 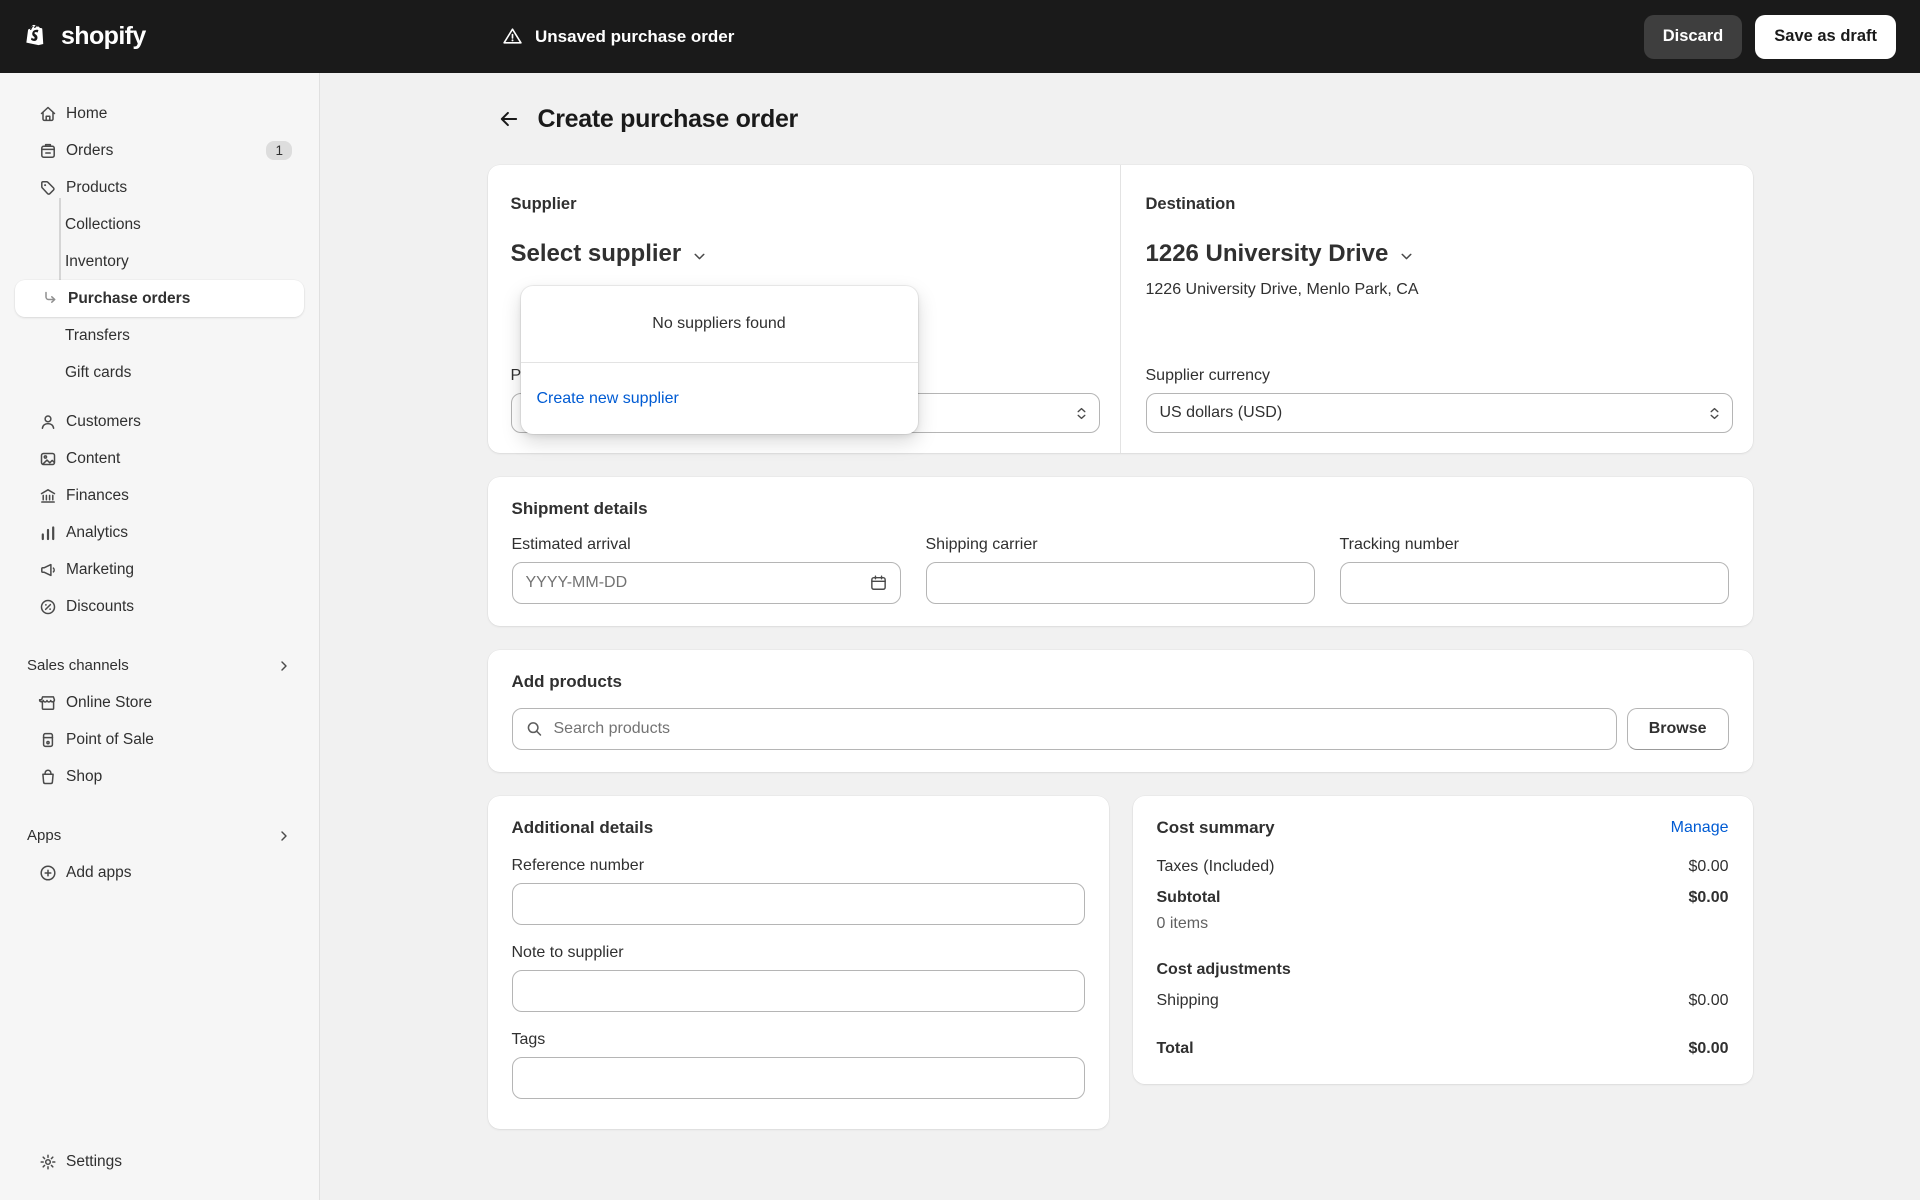 I want to click on browse-button: Browse, so click(x=1677, y=729).